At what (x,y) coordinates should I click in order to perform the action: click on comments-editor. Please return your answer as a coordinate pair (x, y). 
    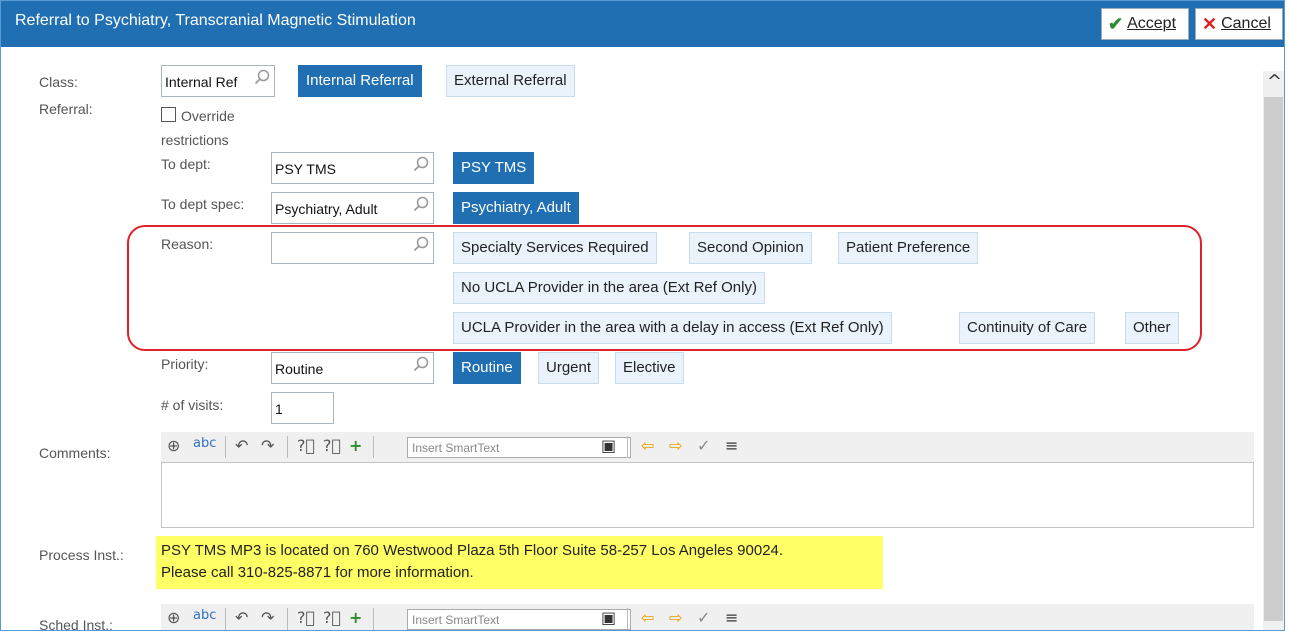
    Looking at the image, I should click on (707, 495).